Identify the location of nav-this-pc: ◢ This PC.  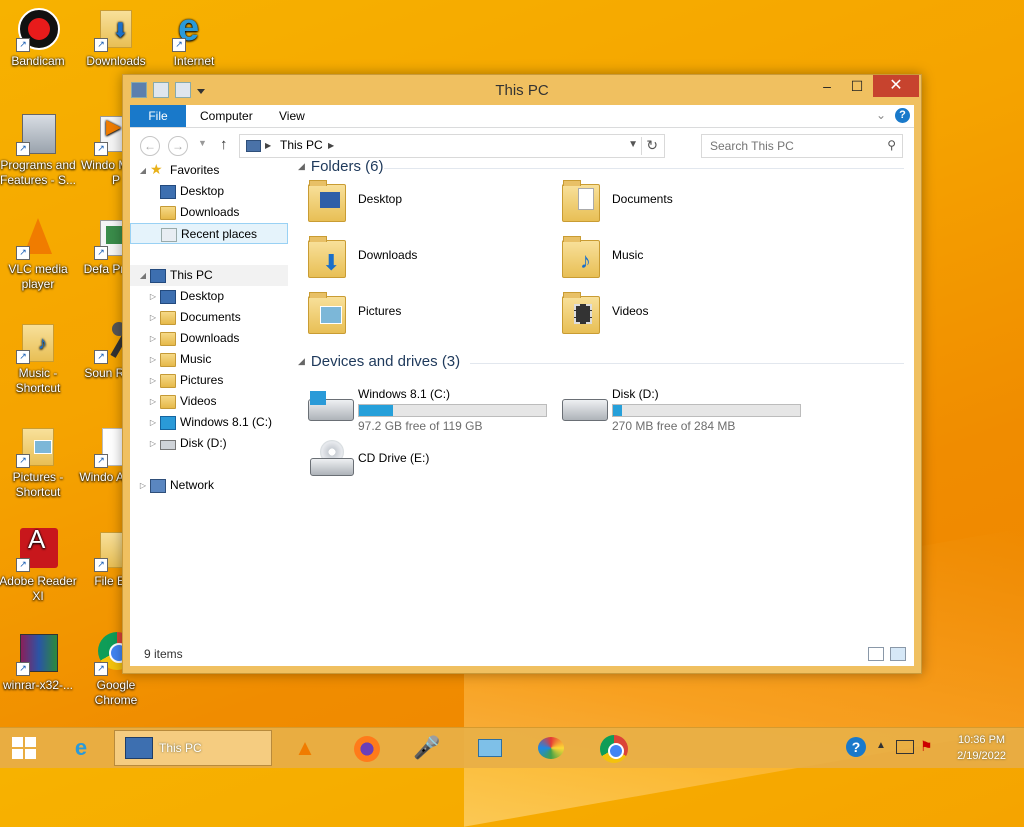
(209, 275).